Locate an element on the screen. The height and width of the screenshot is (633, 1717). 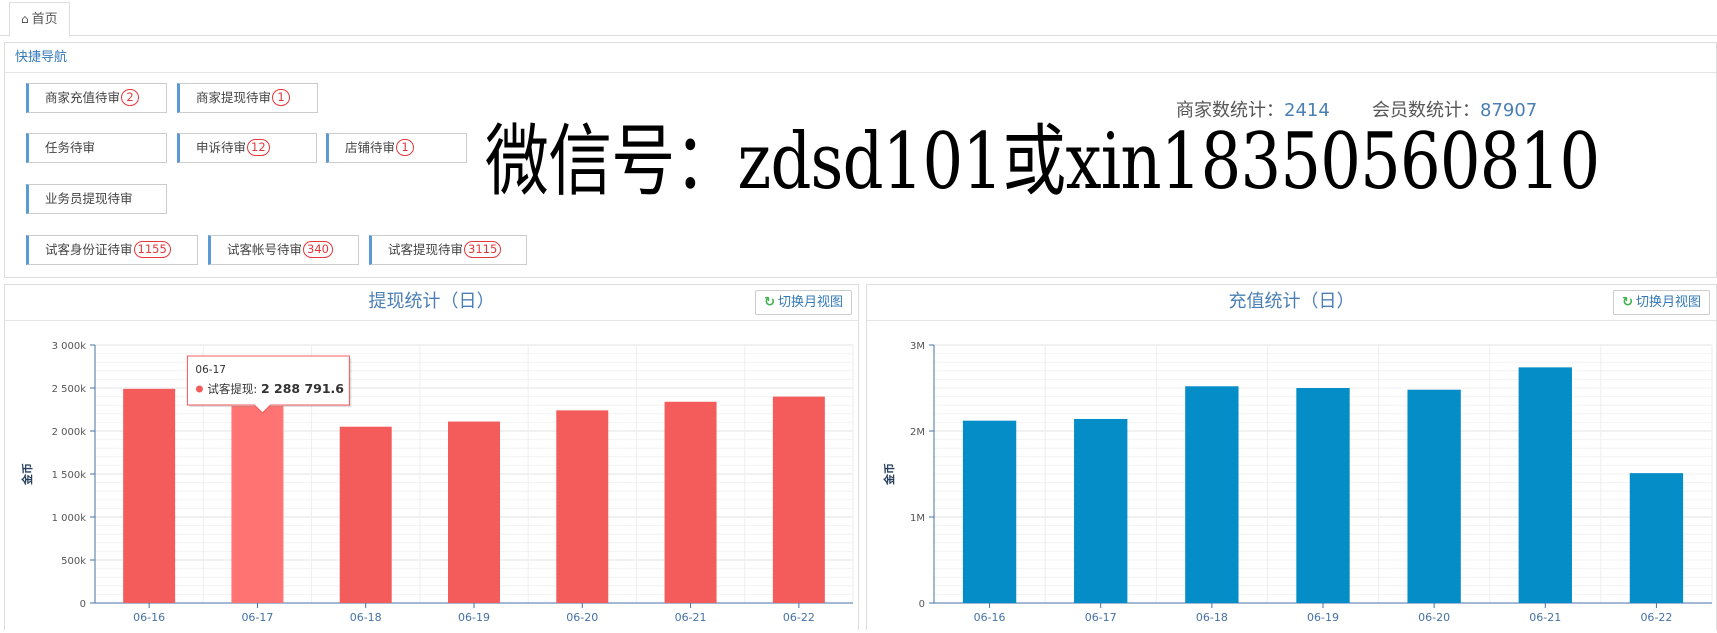
quick-nav-task-review: 任务待审 is located at coordinates (96, 148).